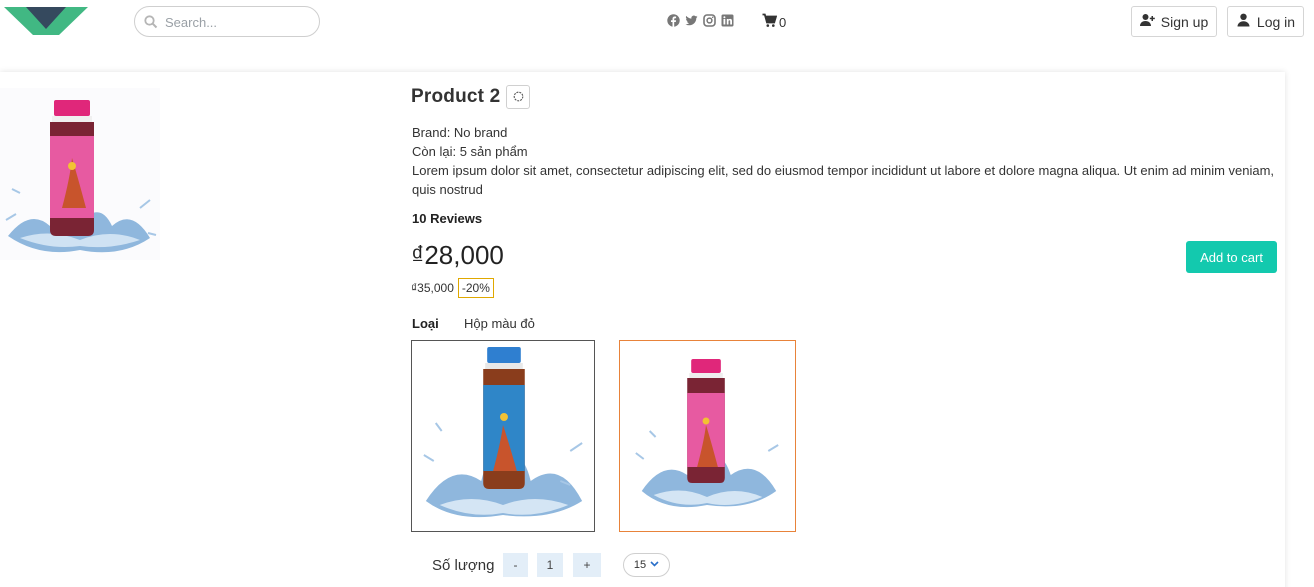  Describe the element at coordinates (1147, 21) in the screenshot. I see `user-plus-icon` at that location.